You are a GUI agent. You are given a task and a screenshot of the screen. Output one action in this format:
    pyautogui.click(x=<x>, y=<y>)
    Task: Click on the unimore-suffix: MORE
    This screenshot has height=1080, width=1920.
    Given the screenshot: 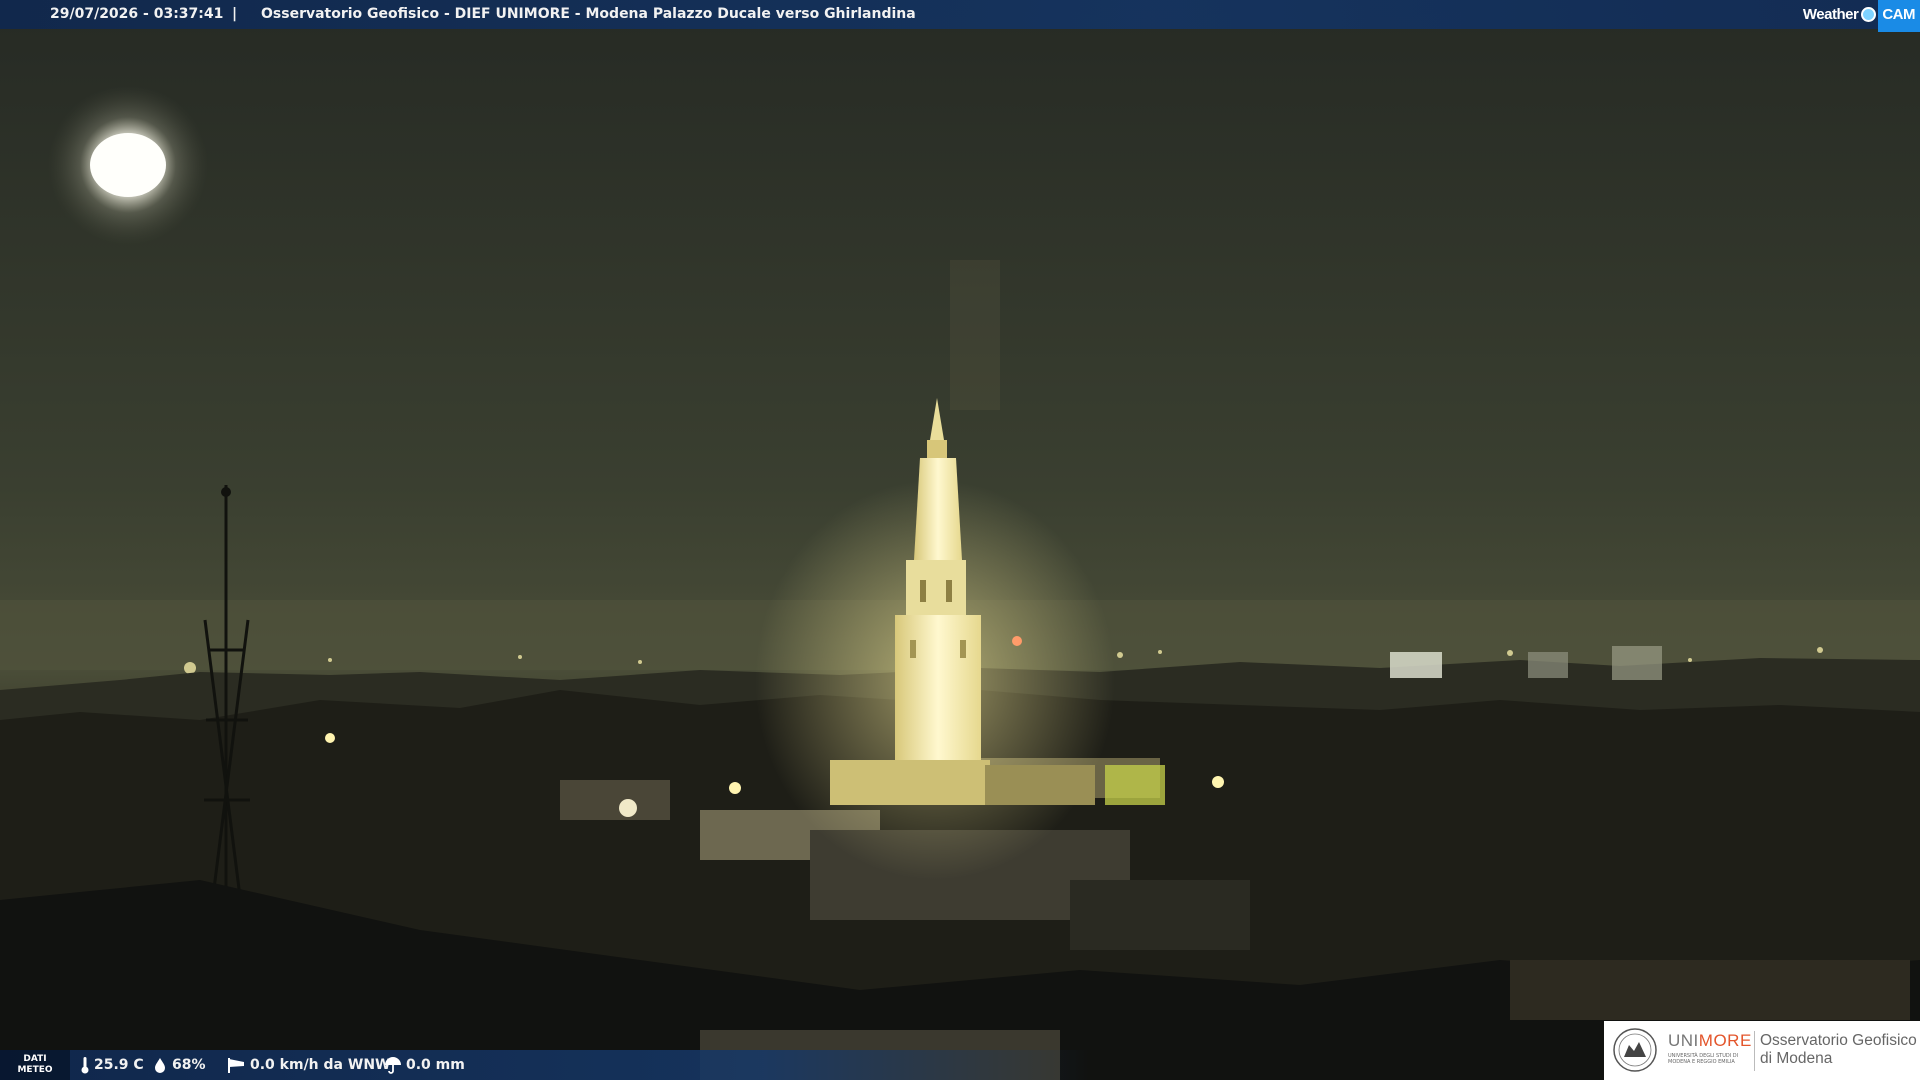 What is the action you would take?
    pyautogui.click(x=1725, y=1040)
    